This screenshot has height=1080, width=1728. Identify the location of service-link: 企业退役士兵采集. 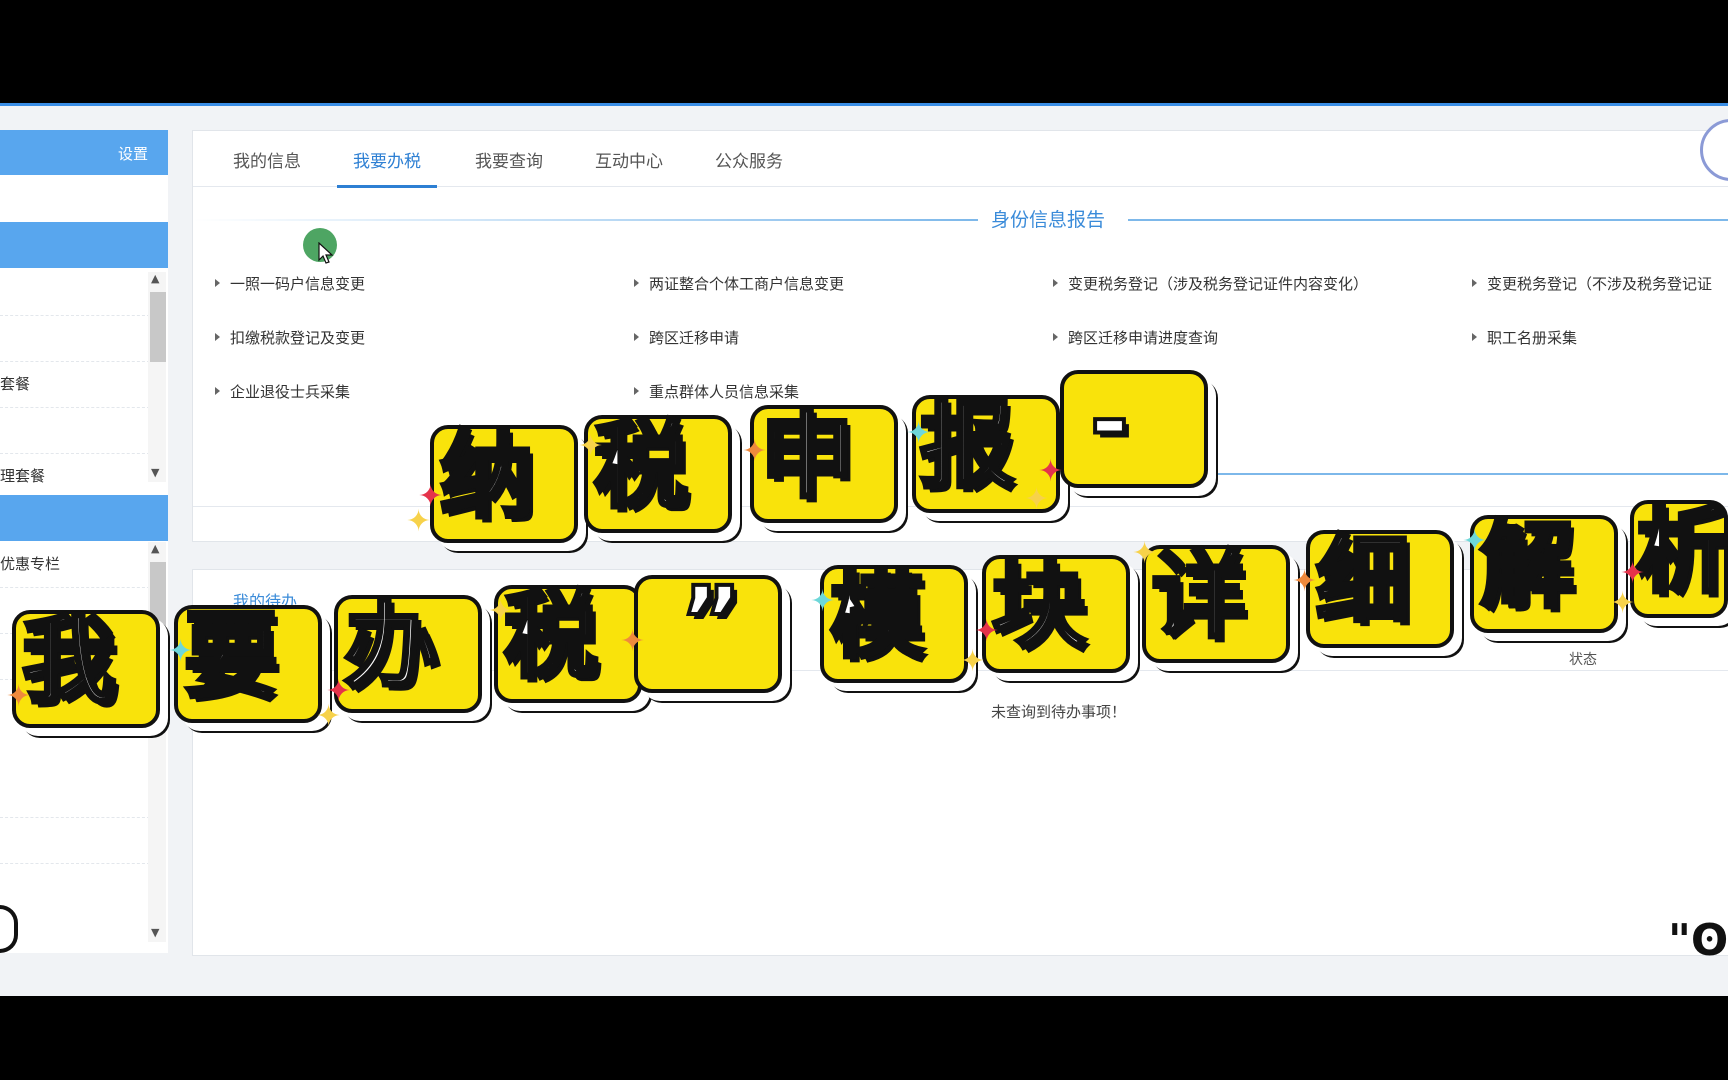
(282, 391).